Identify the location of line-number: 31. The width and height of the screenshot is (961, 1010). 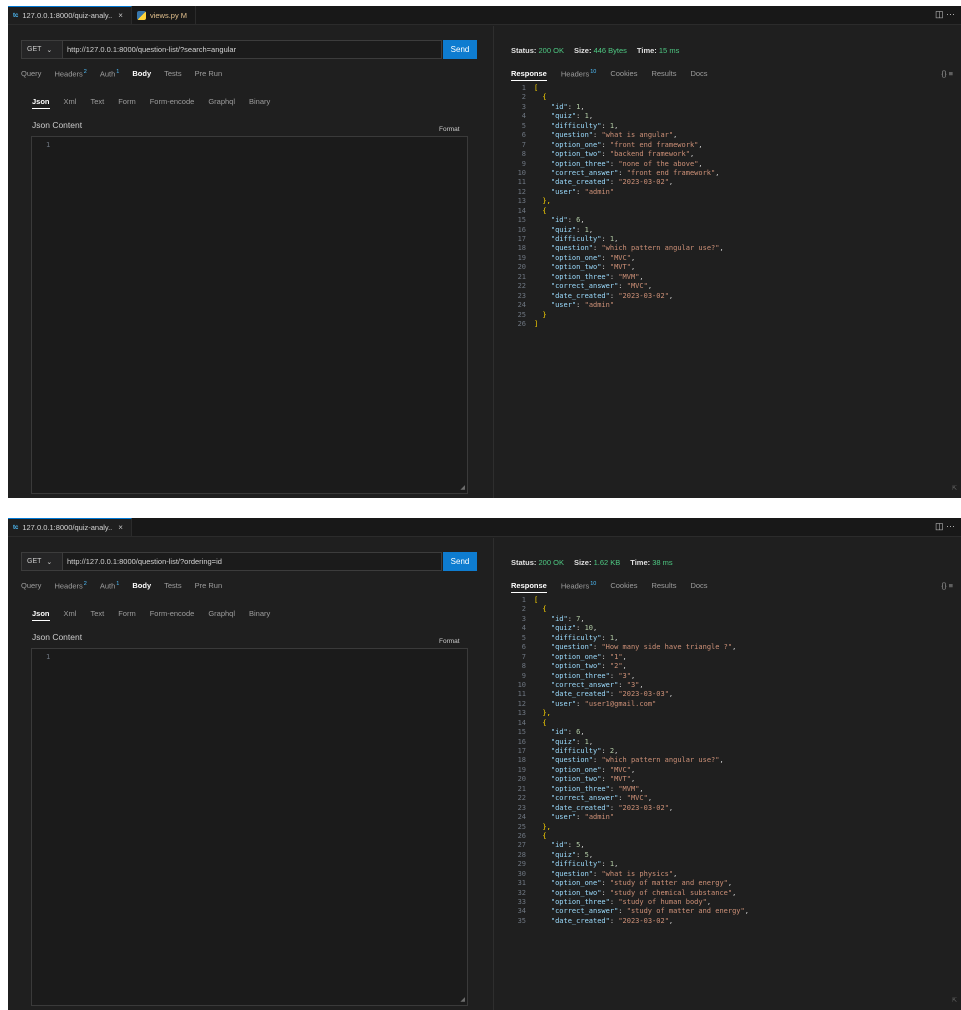
(521, 883).